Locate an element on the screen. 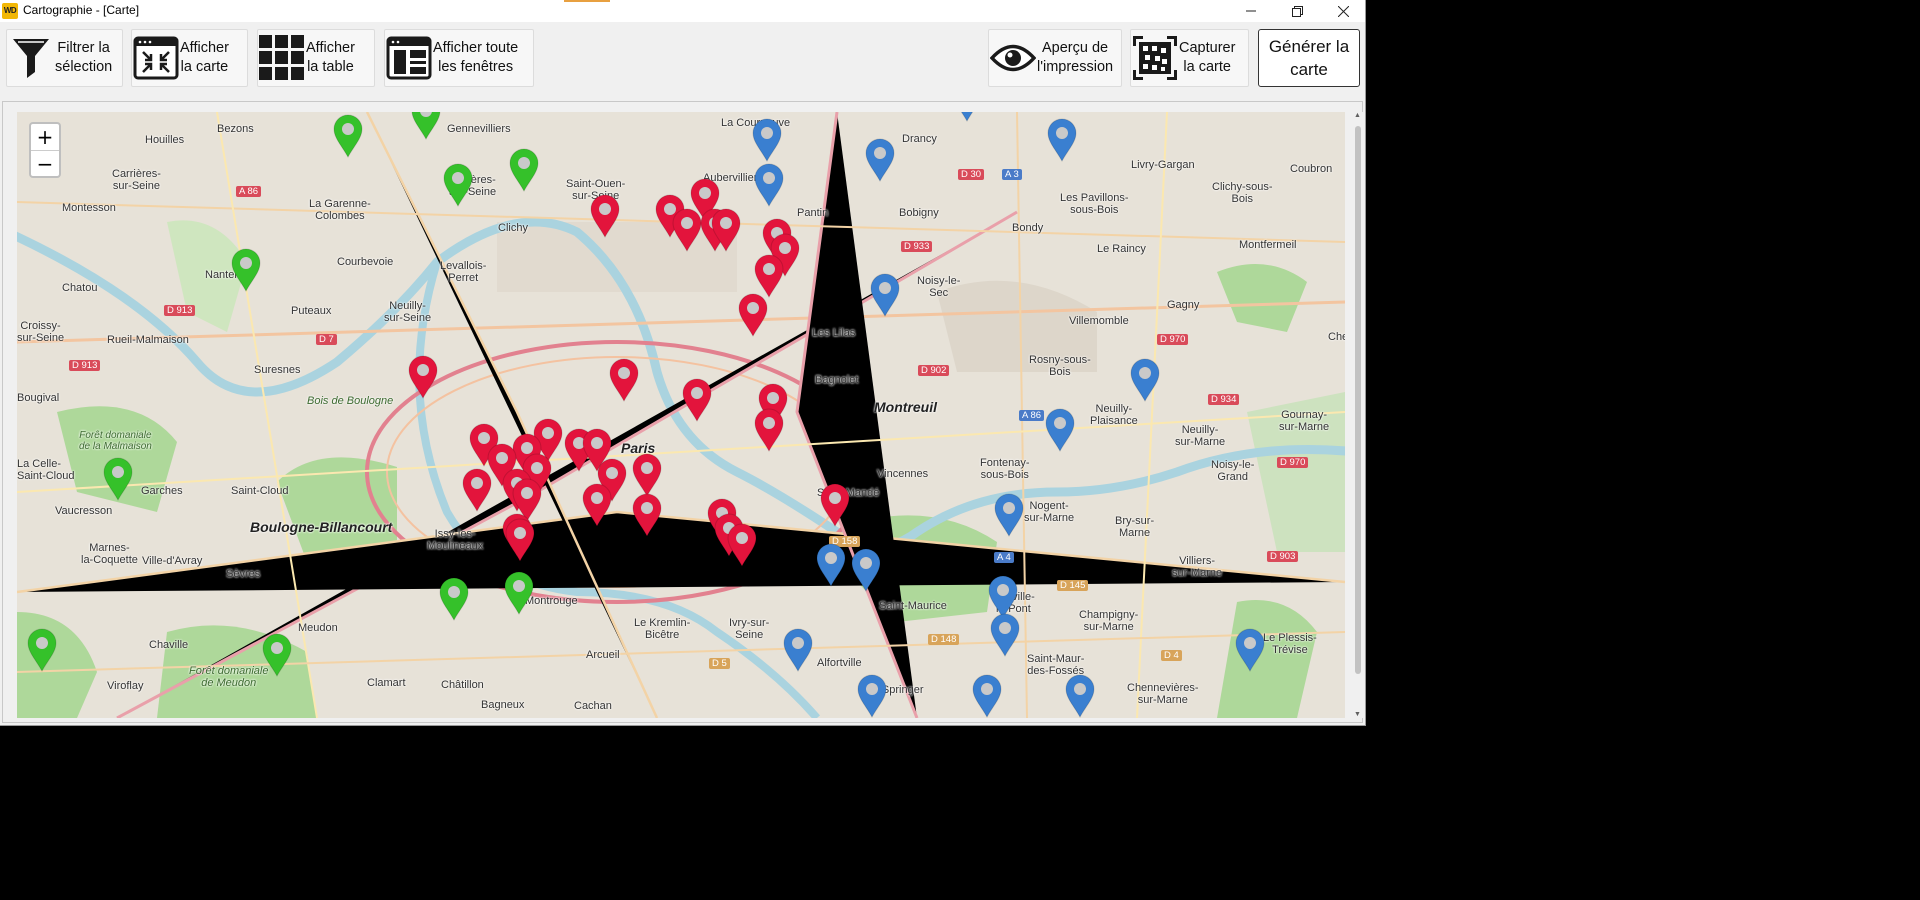 The height and width of the screenshot is (900, 1920). map-label-coubron: Coubron is located at coordinates (1311, 169).